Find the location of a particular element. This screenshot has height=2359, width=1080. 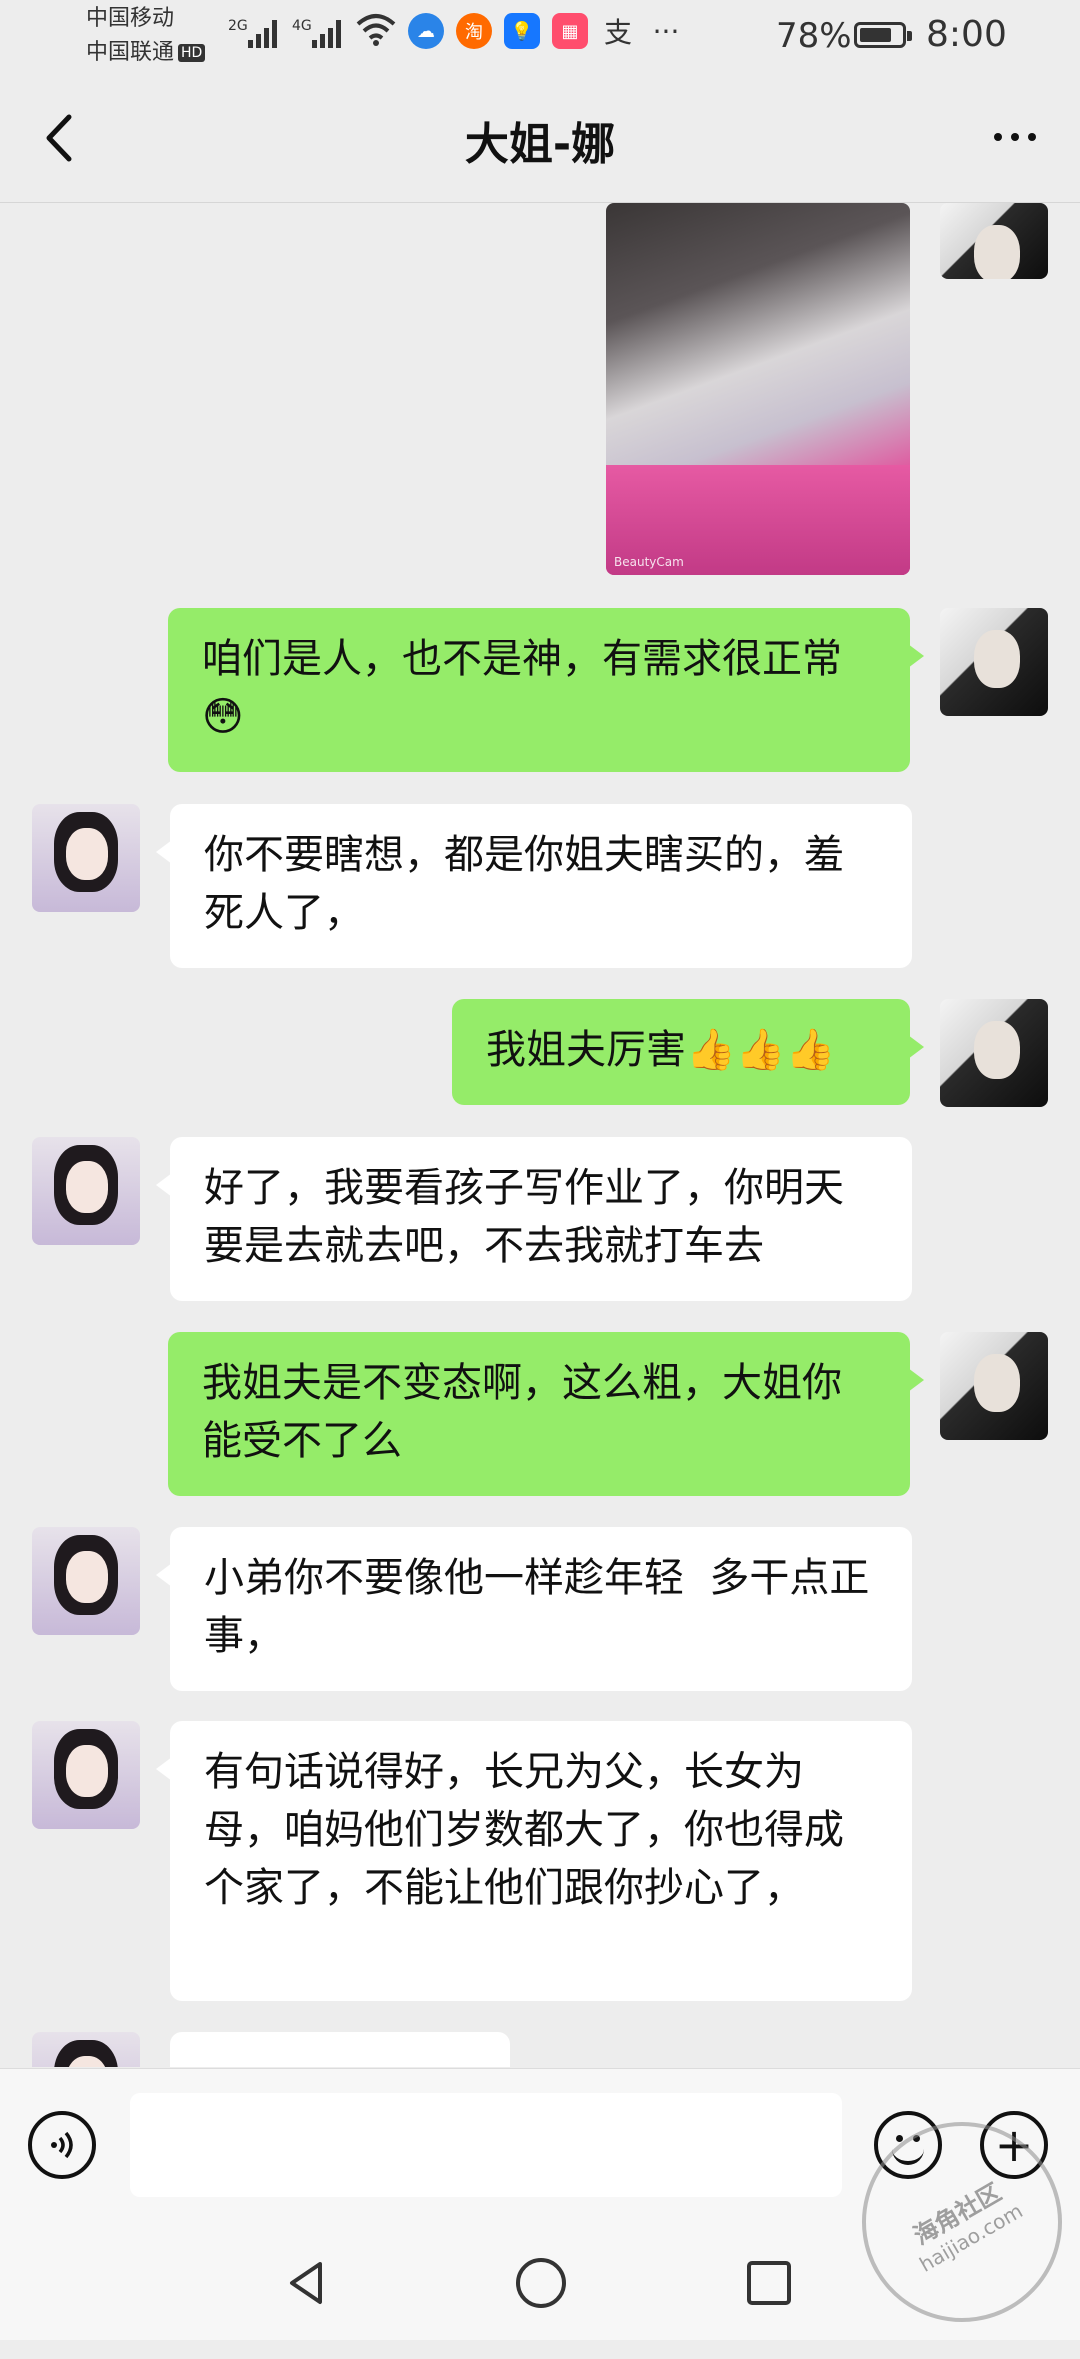

voice-icon is located at coordinates (62, 2145).